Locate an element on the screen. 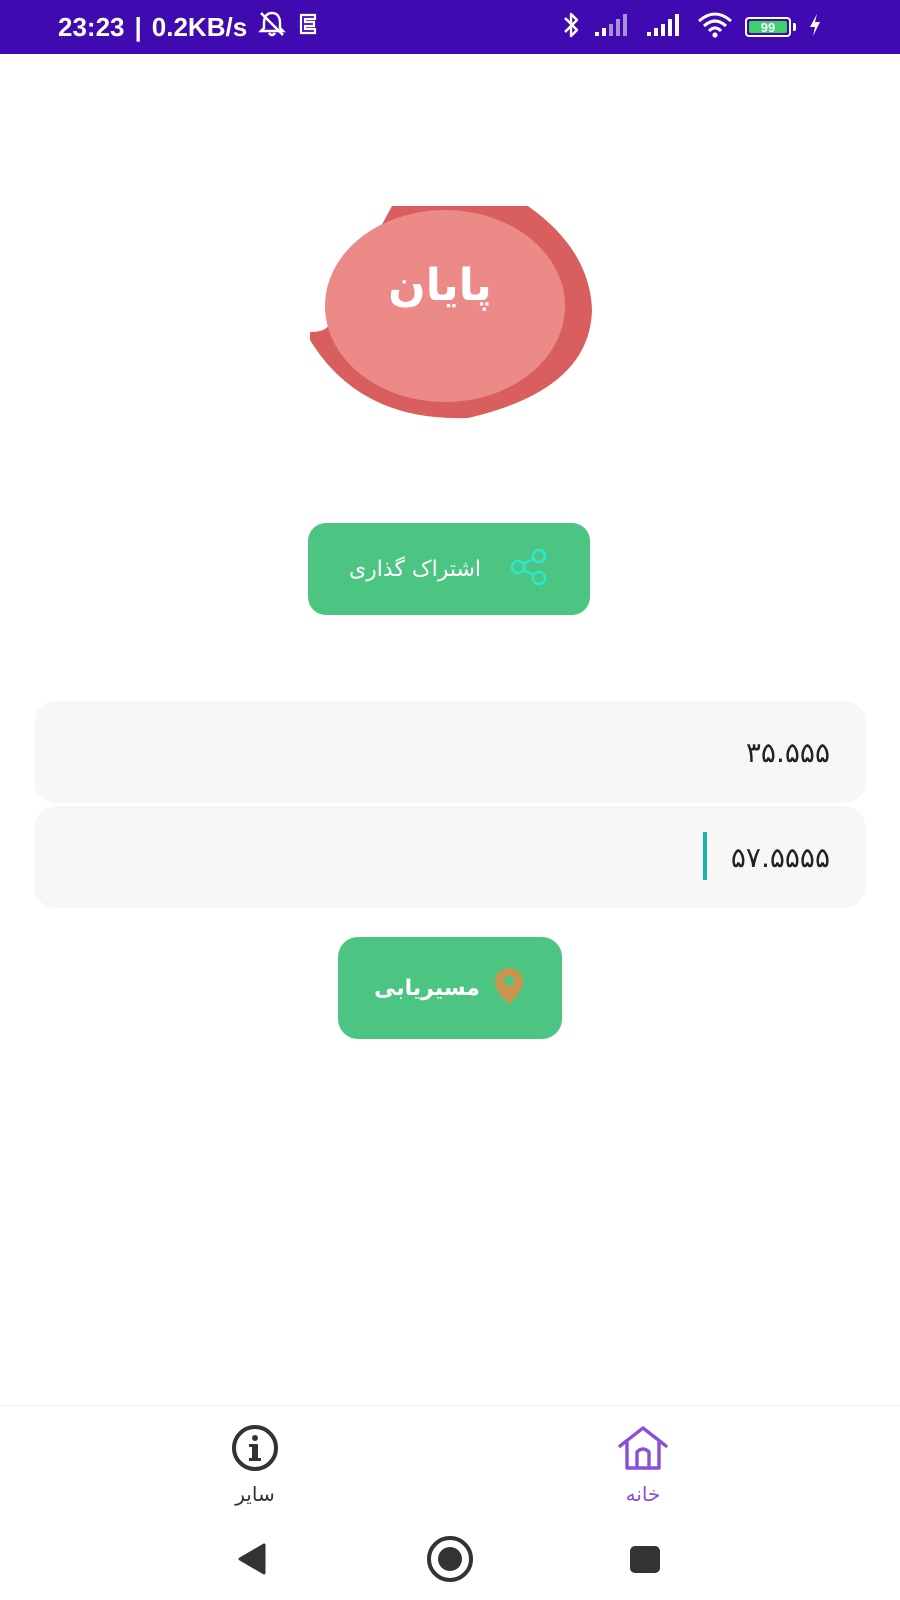 The height and width of the screenshot is (1600, 900). charging-icon is located at coordinates (815, 27).